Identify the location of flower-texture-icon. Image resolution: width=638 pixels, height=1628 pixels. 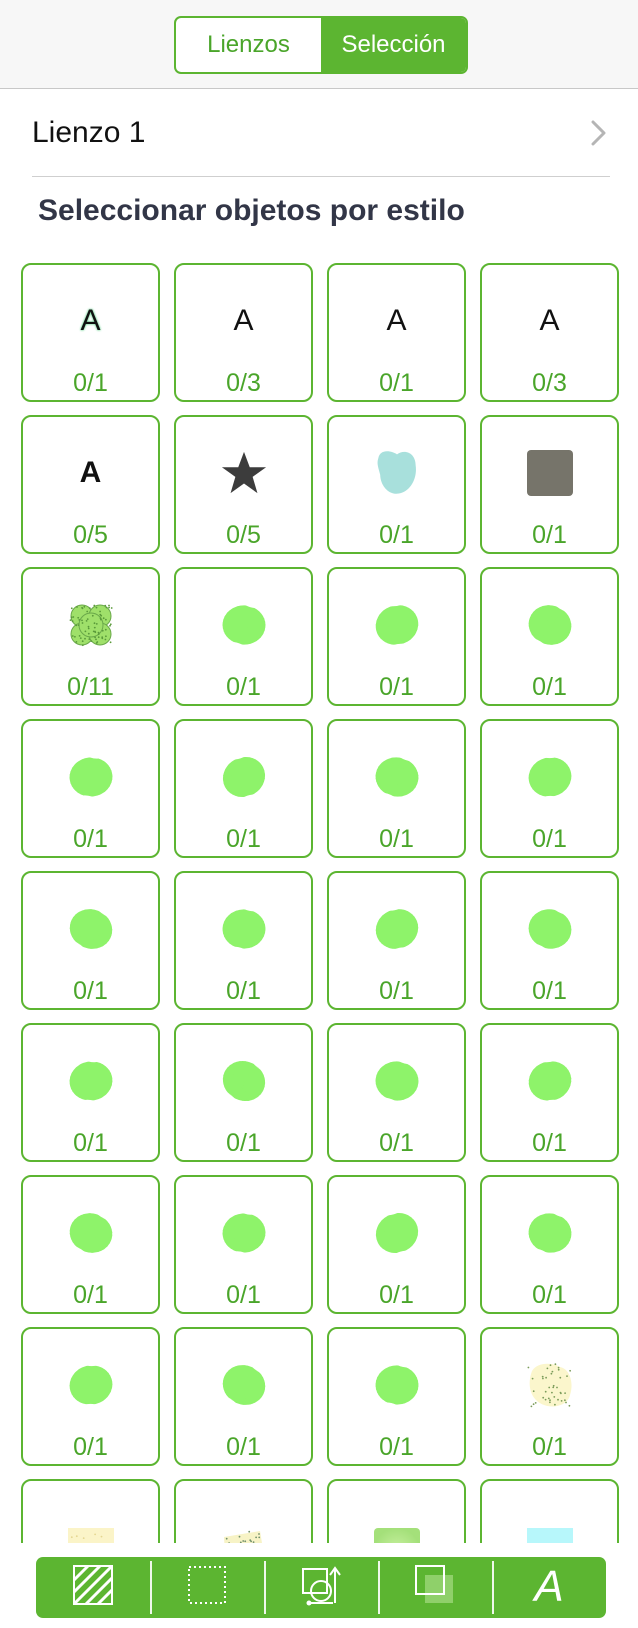
(91, 625).